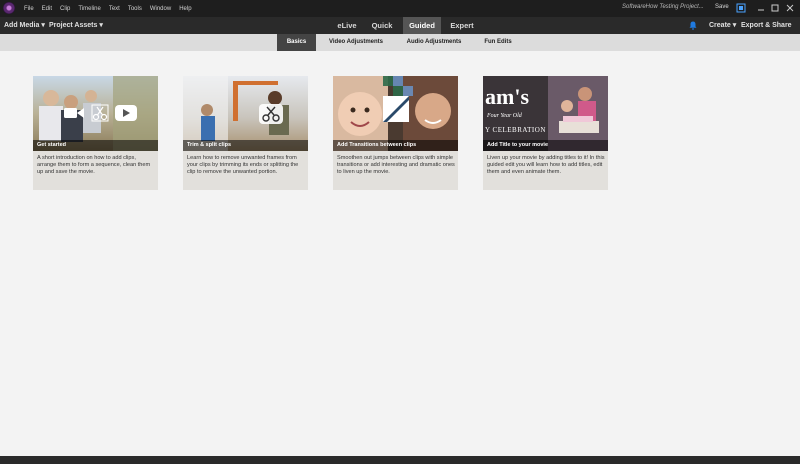 Image resolution: width=800 pixels, height=464 pixels. I want to click on card-title: Trim & split clips, so click(245, 145).